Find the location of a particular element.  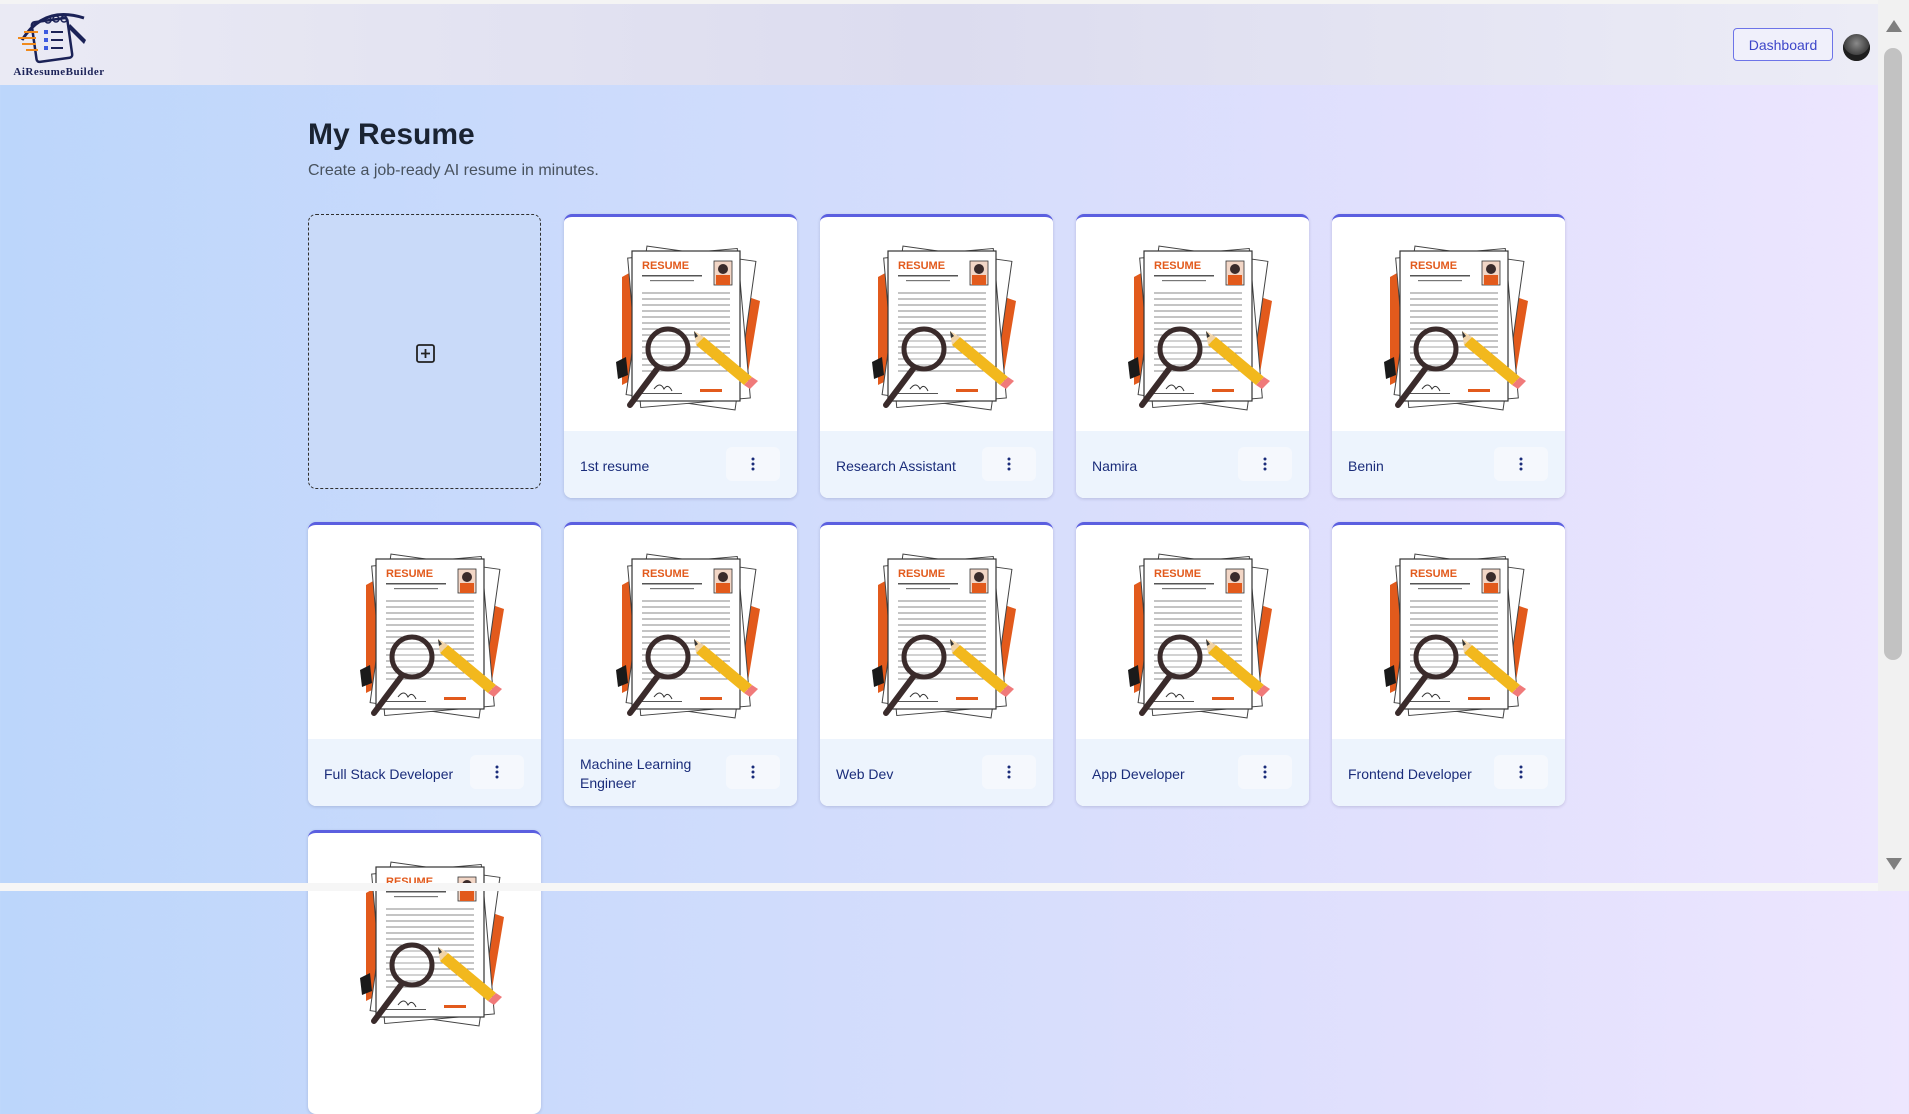

scrollbar-thumb is located at coordinates (1893, 354).